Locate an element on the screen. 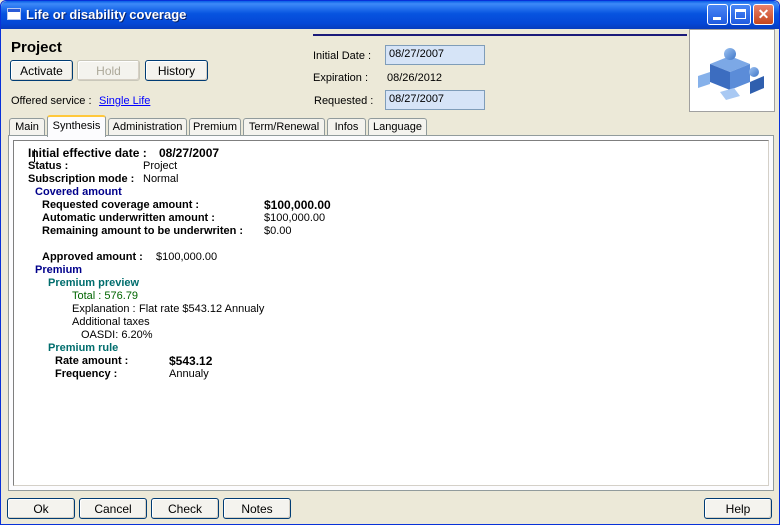  close-icon: ✕ is located at coordinates (763, 14).